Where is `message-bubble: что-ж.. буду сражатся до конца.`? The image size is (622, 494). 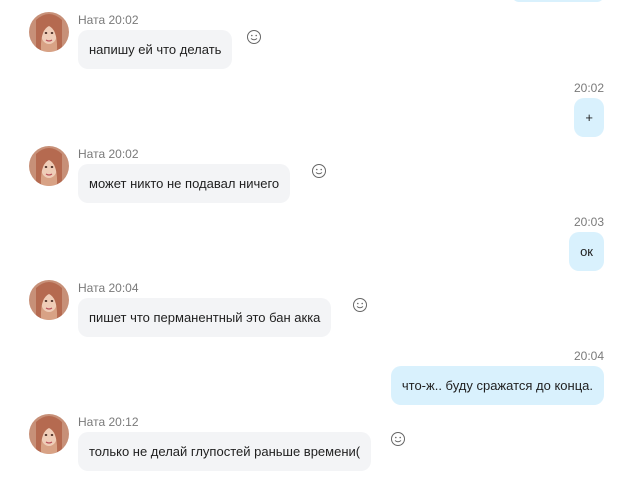
message-bubble: что-ж.. буду сражатся до конца. is located at coordinates (497, 385).